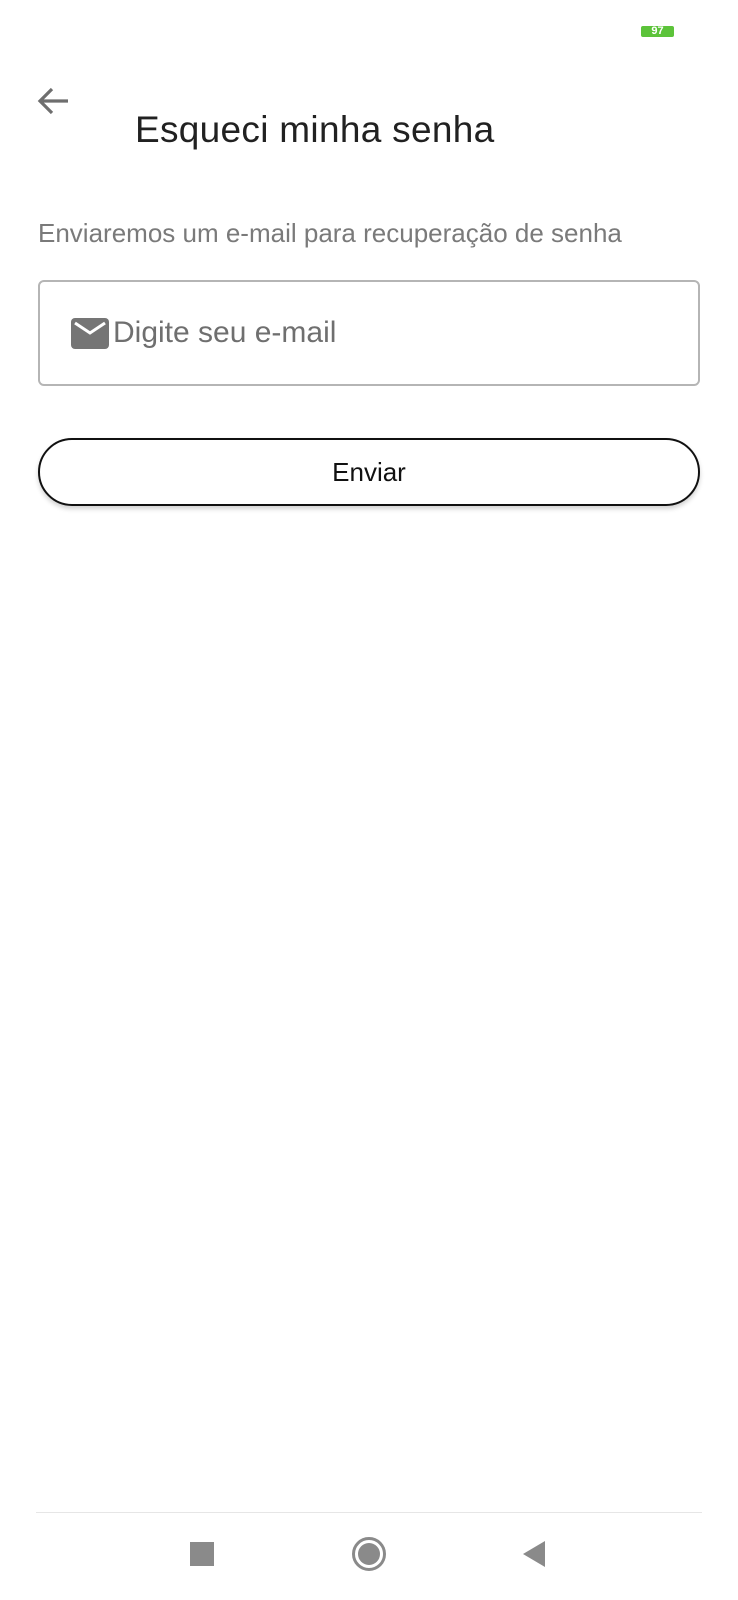 This screenshot has width=738, height=1600. What do you see at coordinates (315, 129) in the screenshot?
I see `page-title: Esqueci minha senha` at bounding box center [315, 129].